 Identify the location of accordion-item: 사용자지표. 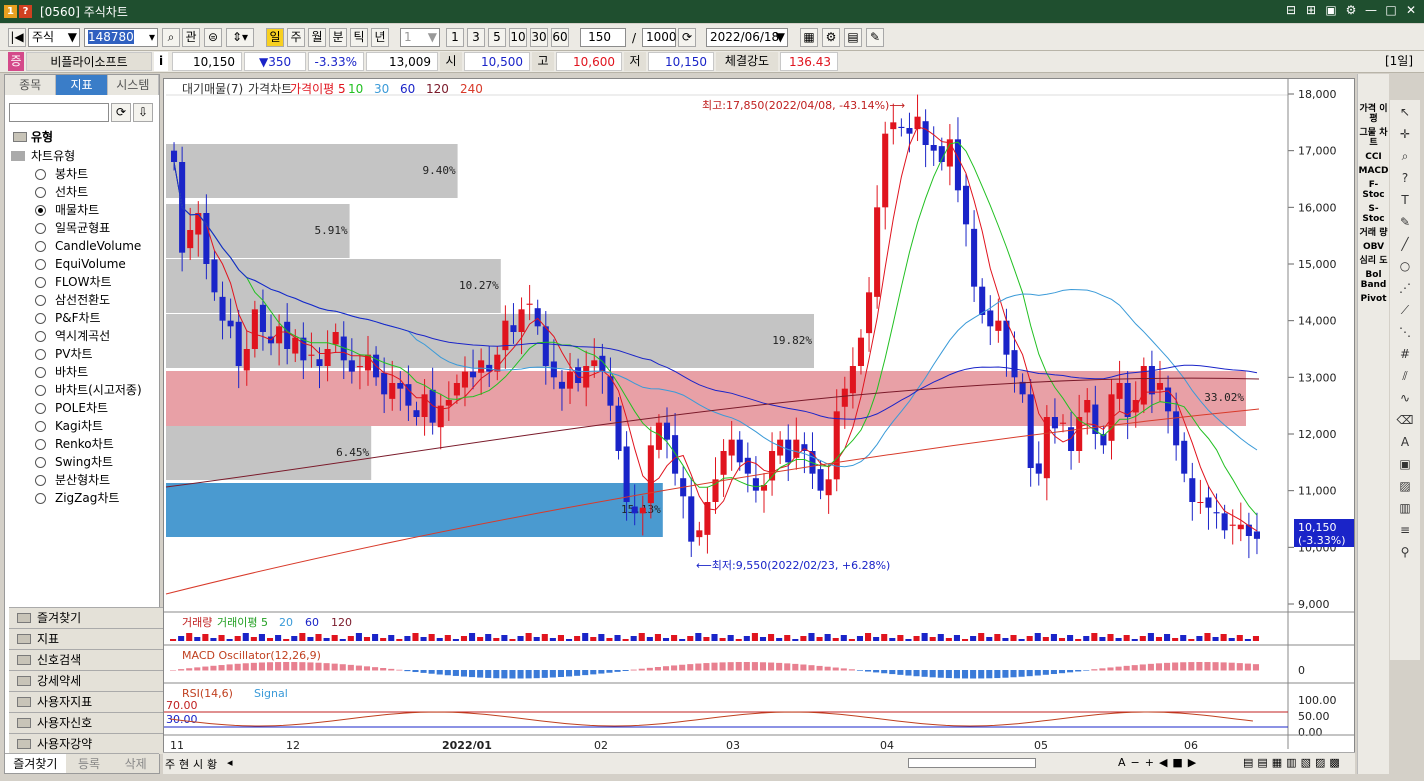
(87, 701).